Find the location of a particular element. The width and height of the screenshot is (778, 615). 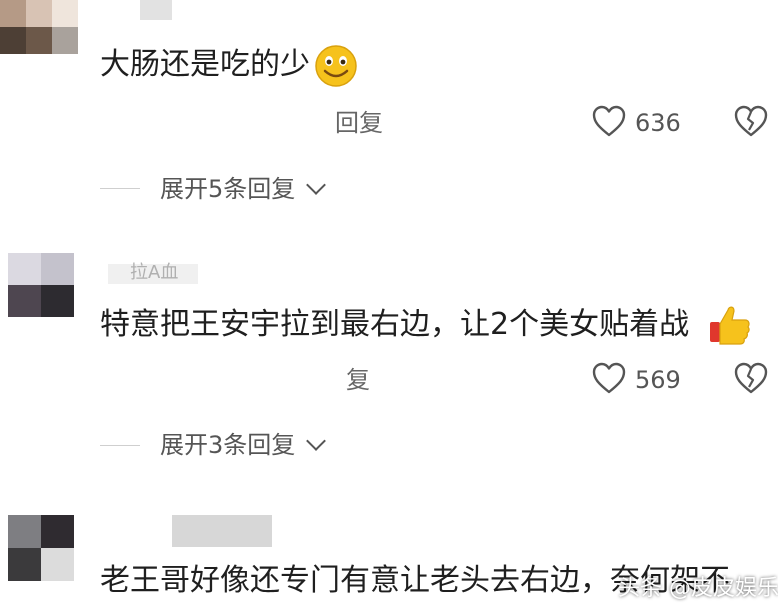

reply-button: 回复 is located at coordinates (359, 123).